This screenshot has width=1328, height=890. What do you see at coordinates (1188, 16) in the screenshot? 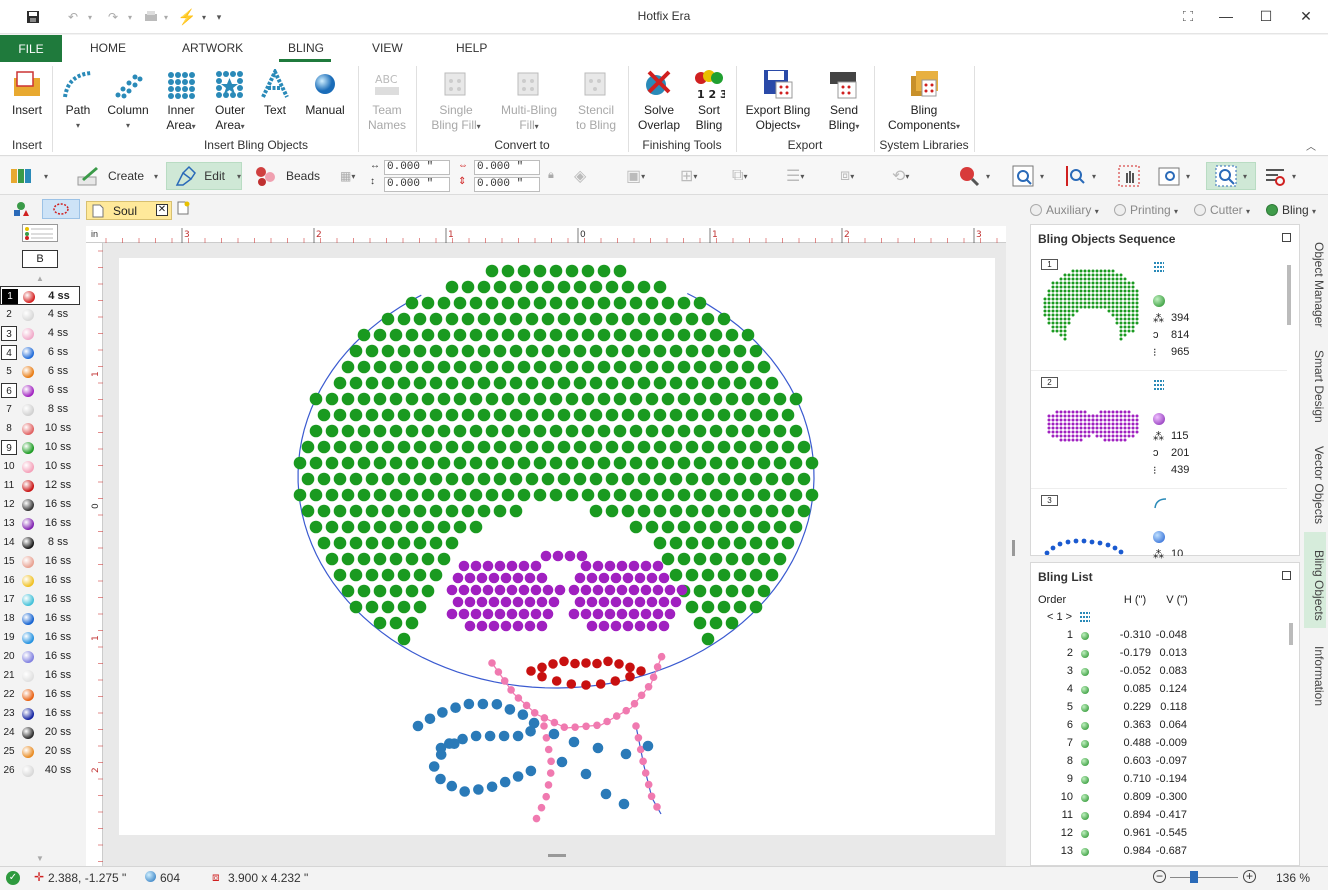
I see `fullscreen-icon` at bounding box center [1188, 16].